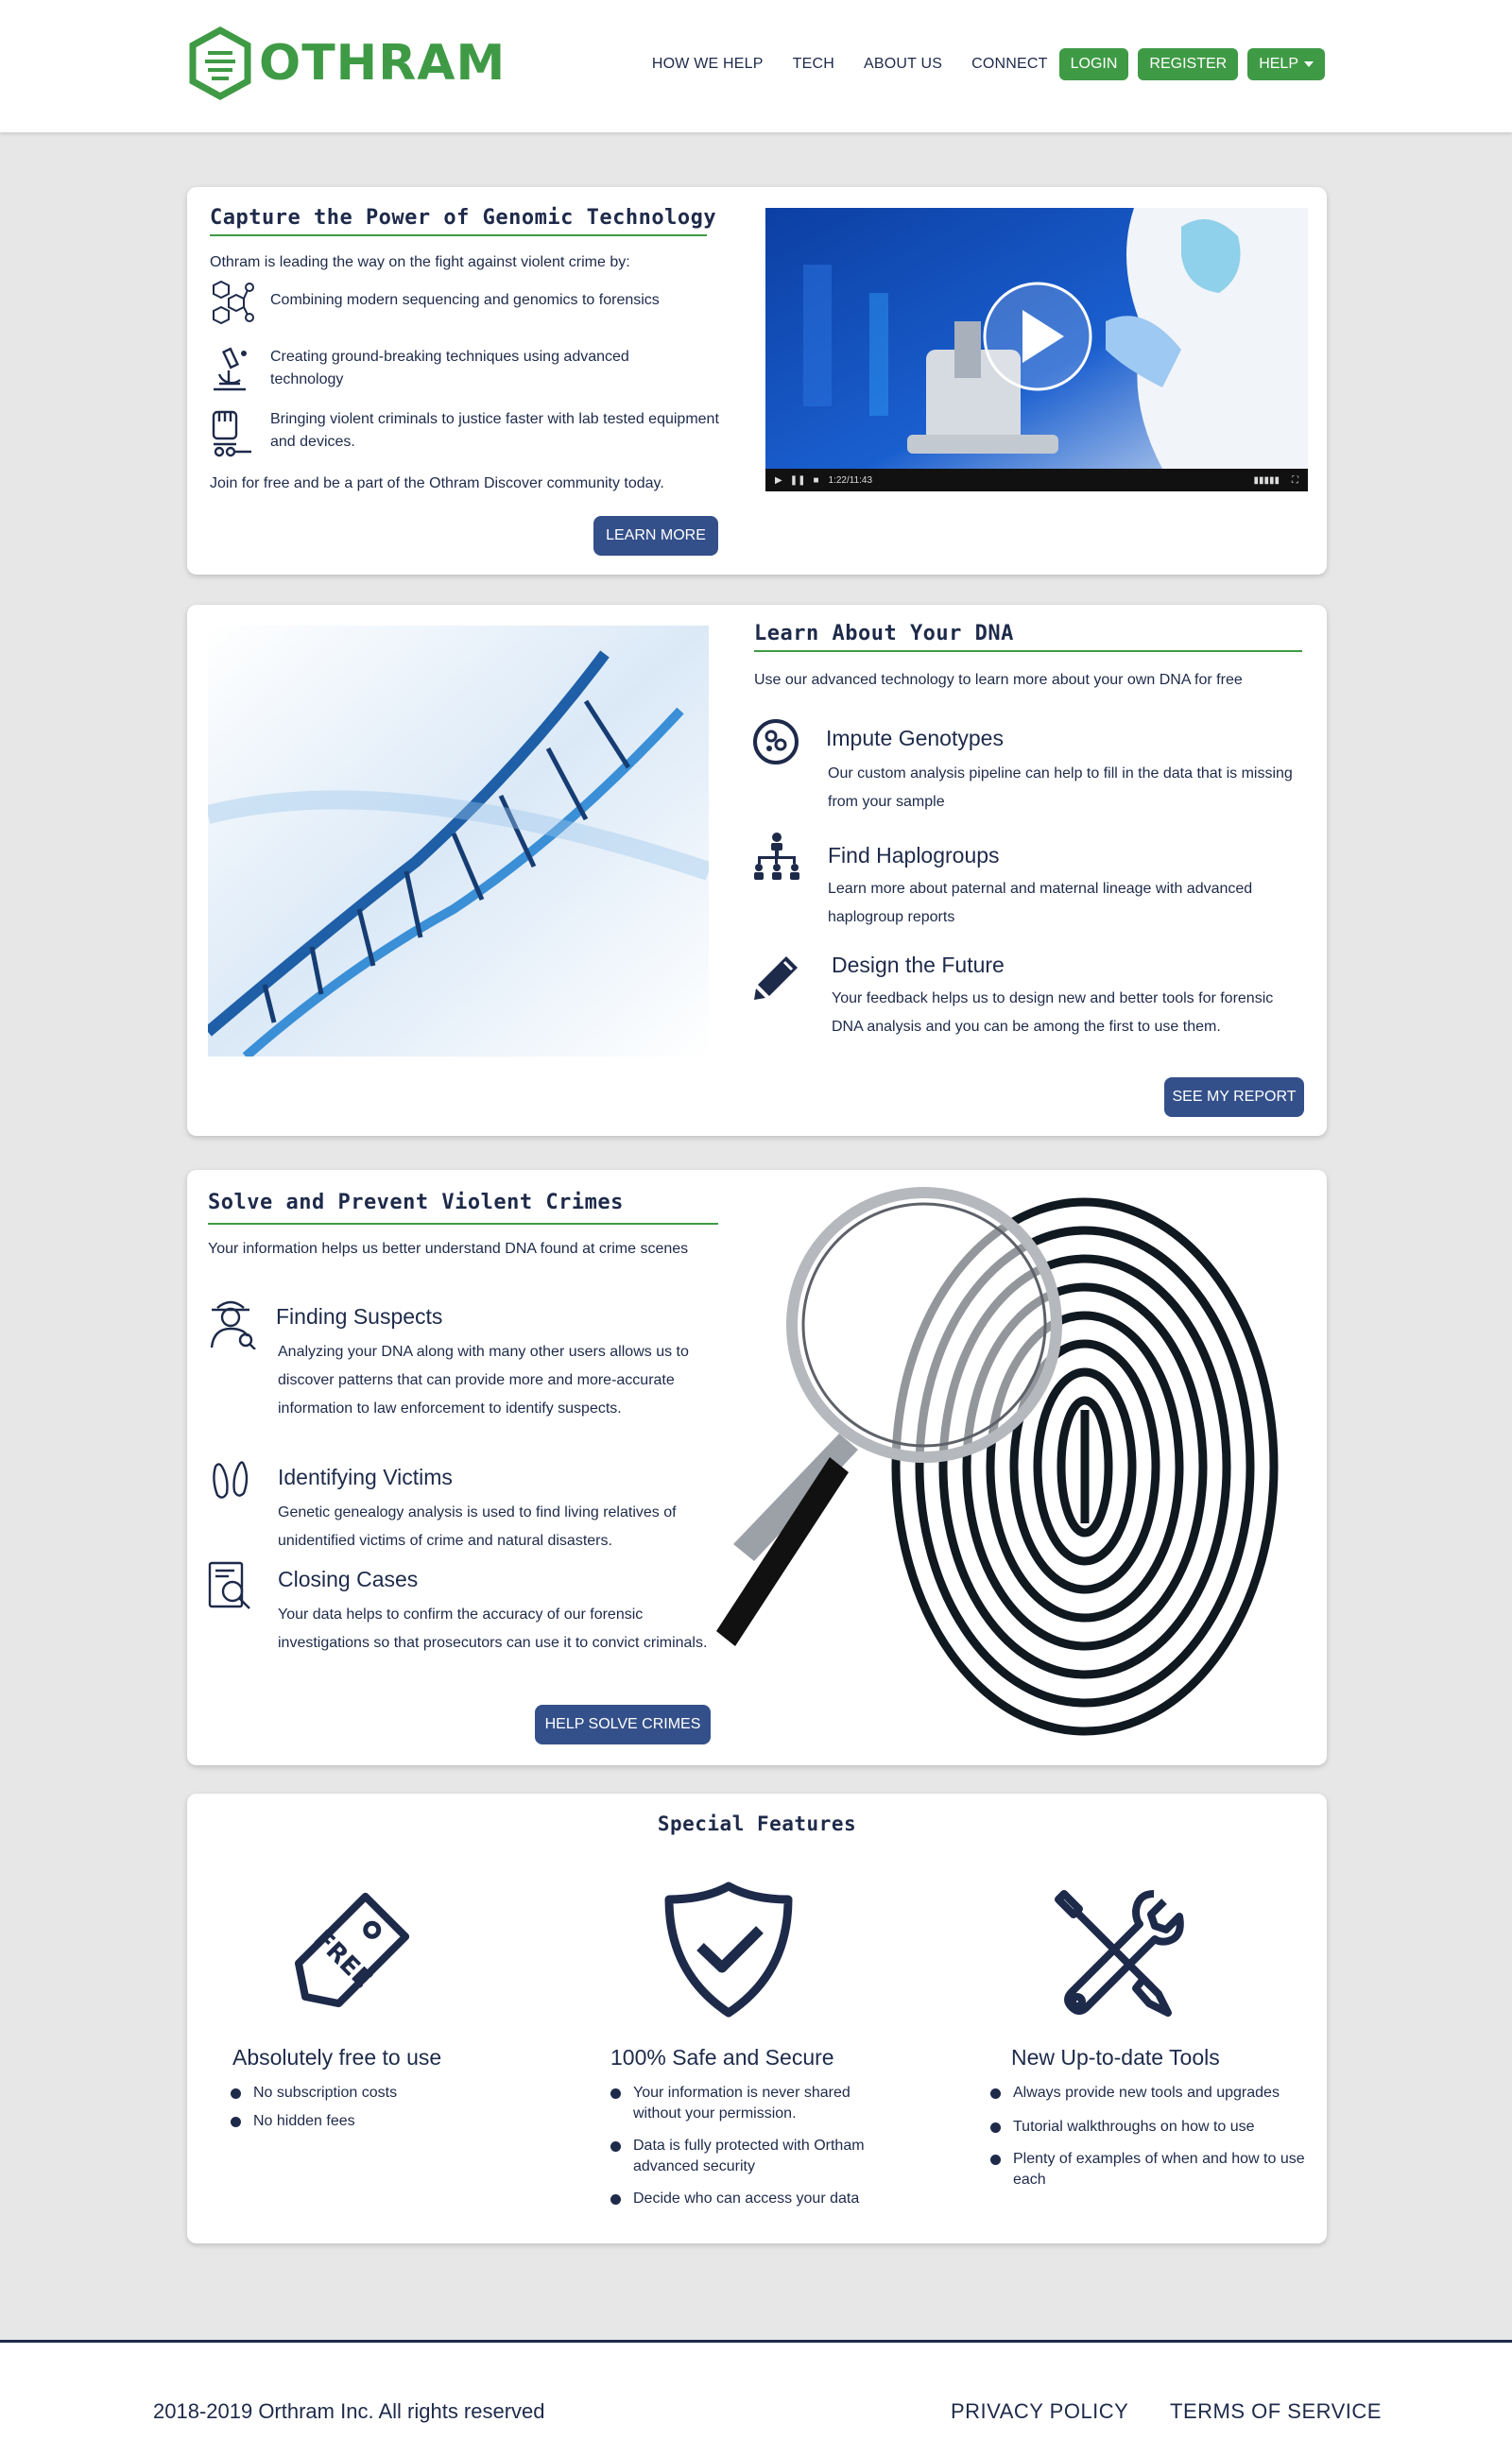  I want to click on privacy-policy-link: PRIVACY POLICY, so click(1039, 2411).